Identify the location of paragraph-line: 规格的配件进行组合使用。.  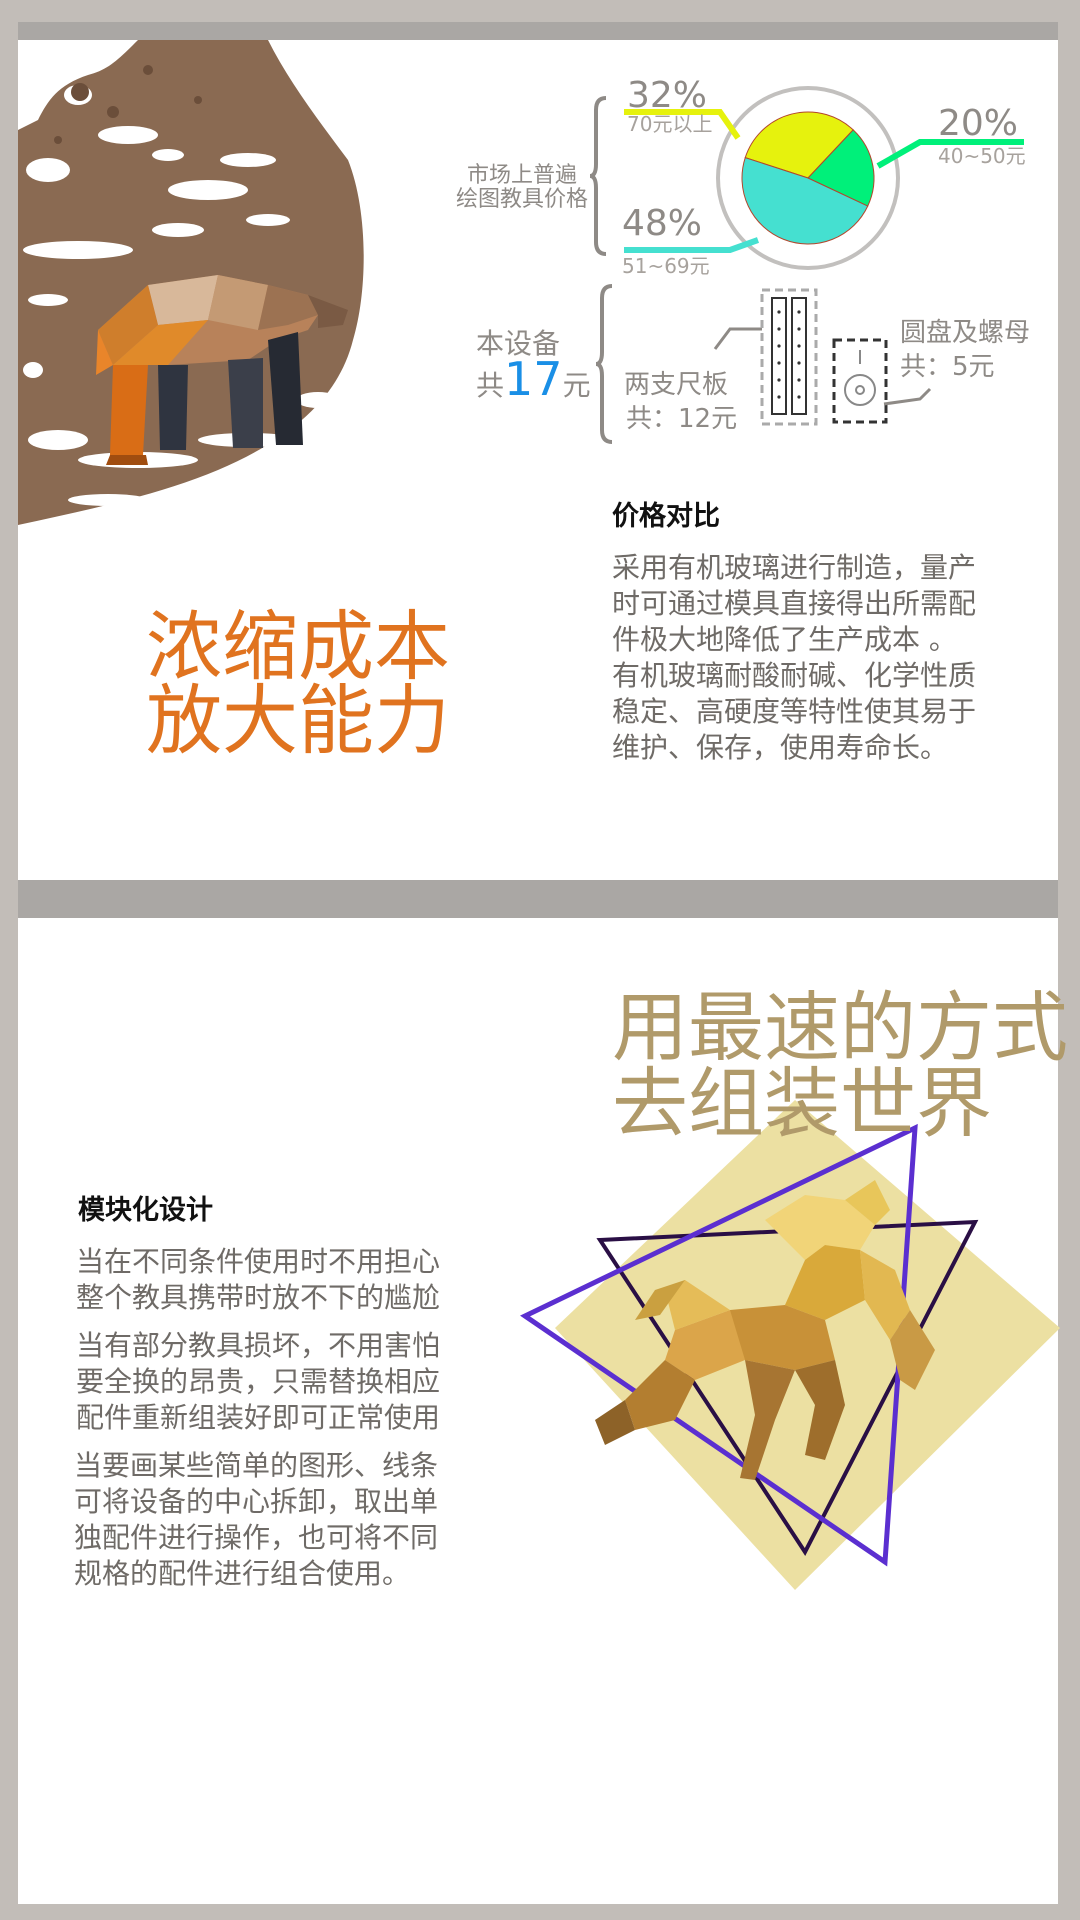
(242, 1573).